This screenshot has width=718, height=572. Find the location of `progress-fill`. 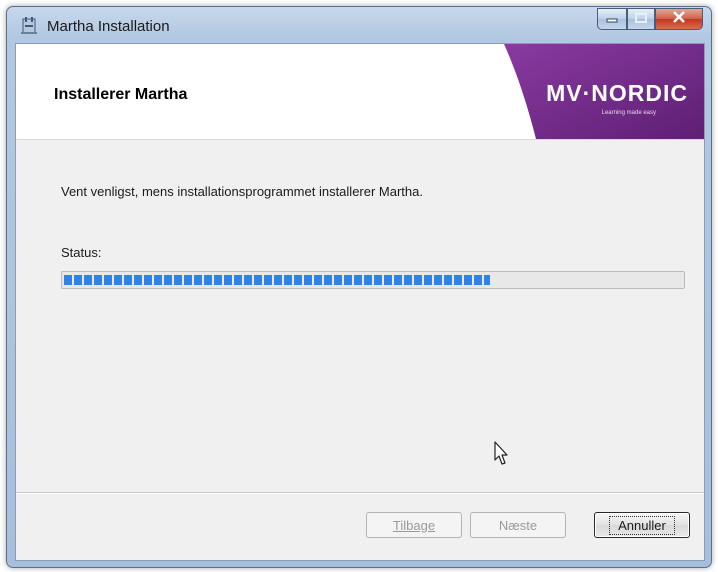

progress-fill is located at coordinates (277, 280).